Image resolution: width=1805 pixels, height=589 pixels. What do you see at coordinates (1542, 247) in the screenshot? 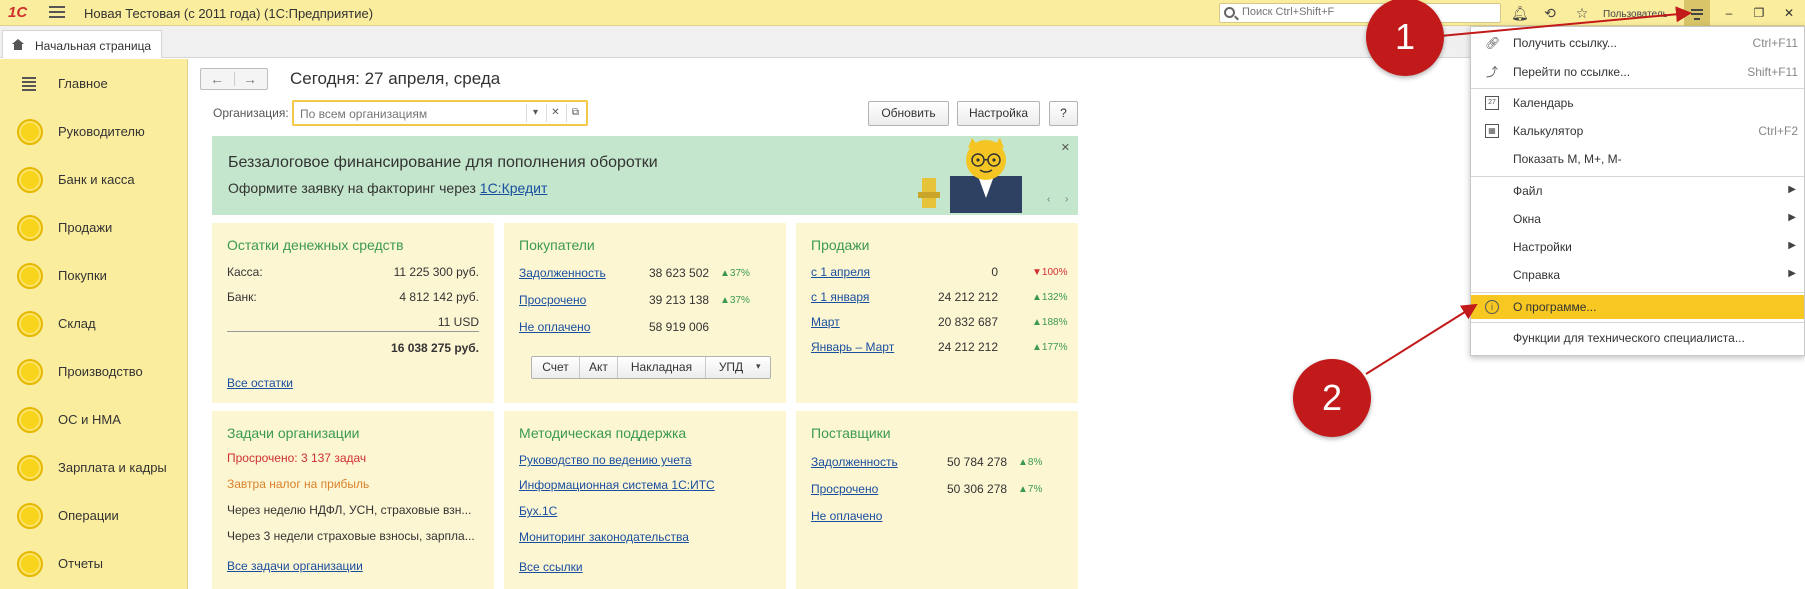
I see `menu-item-label: Настройки` at bounding box center [1542, 247].